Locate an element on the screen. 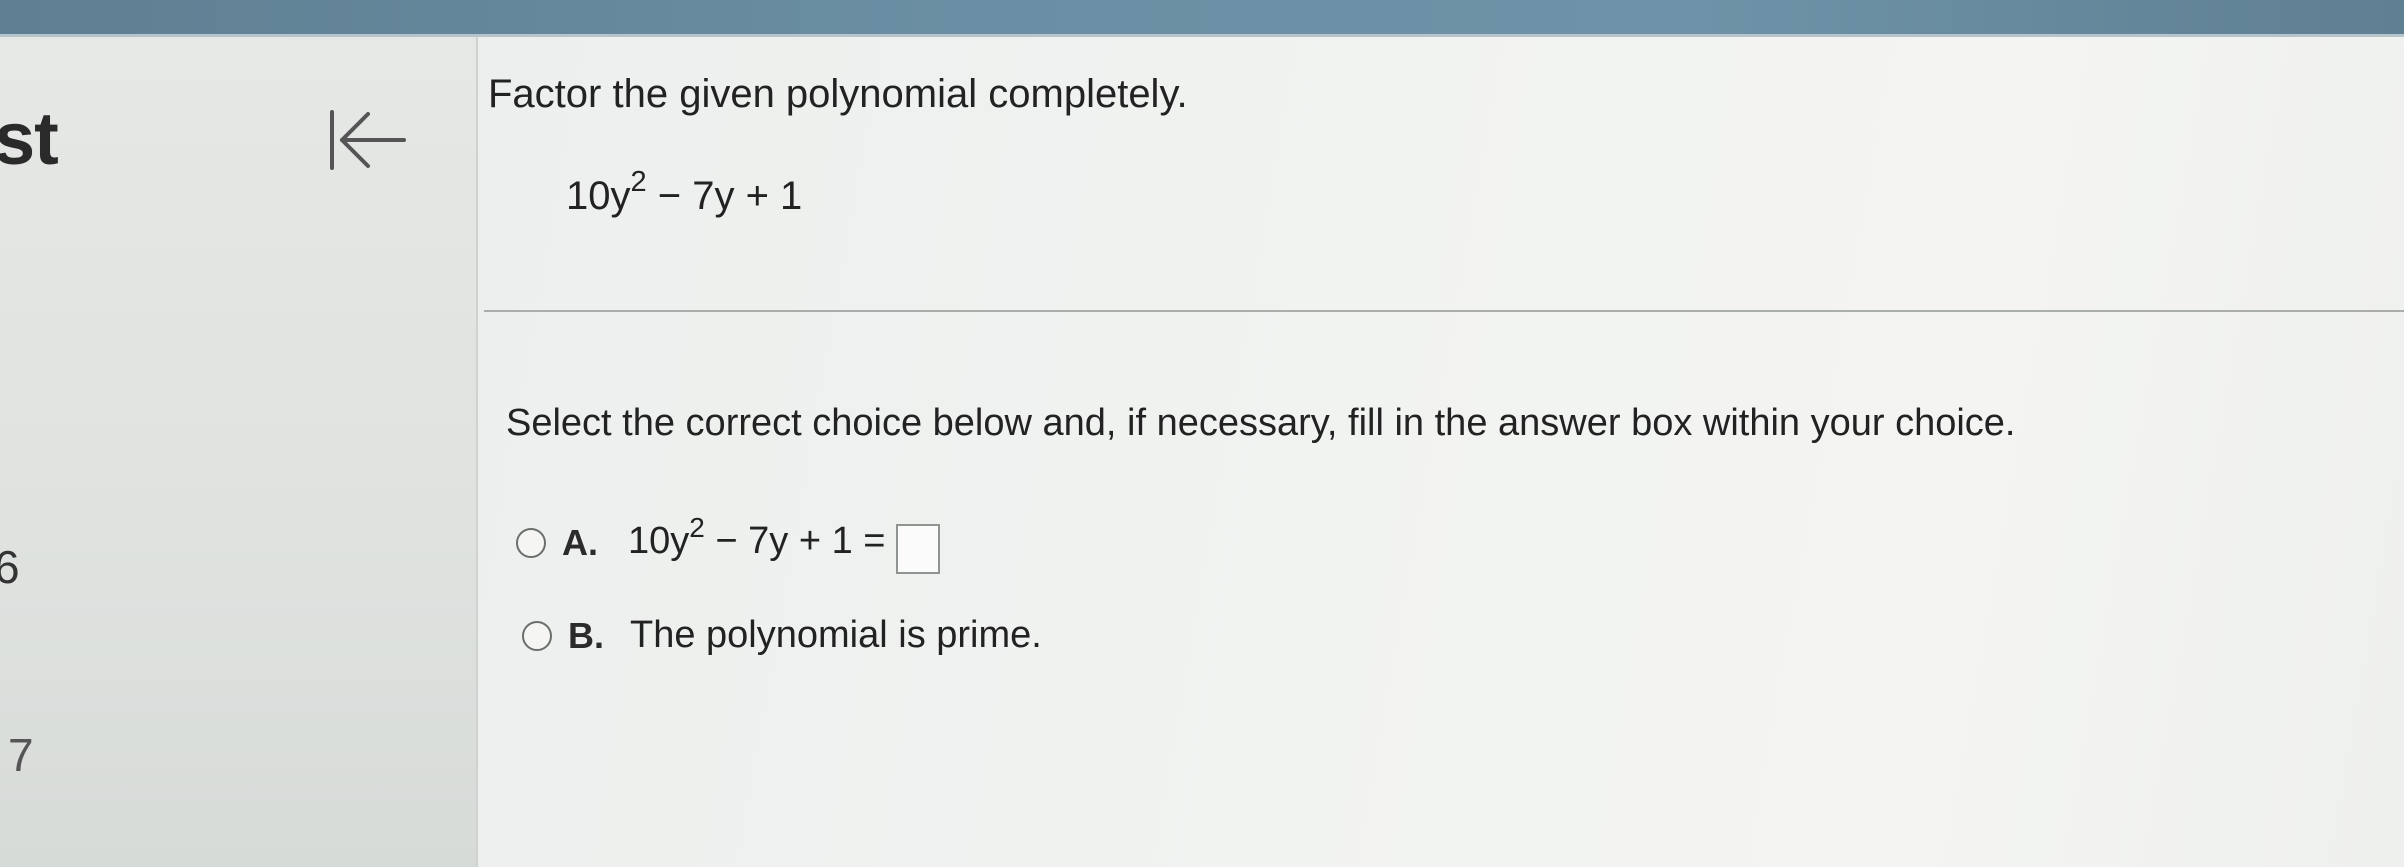 This screenshot has height=867, width=2404. choice-a-coef: 10y is located at coordinates (659, 541).